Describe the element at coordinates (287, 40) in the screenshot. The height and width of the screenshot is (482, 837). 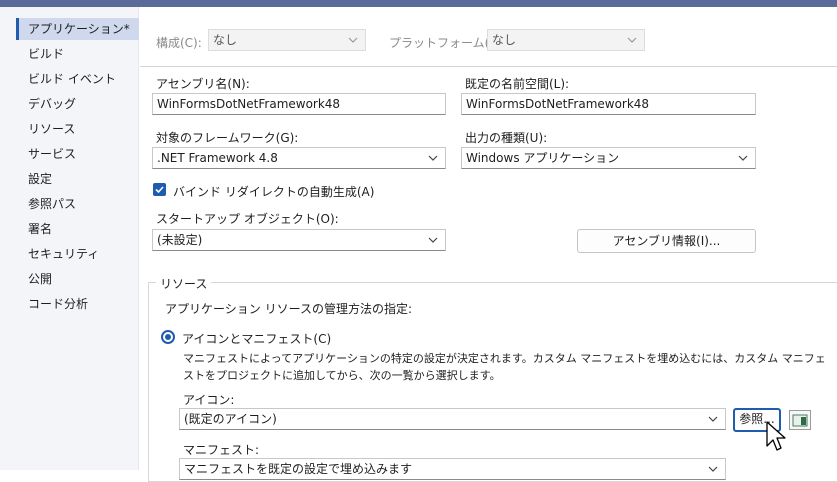
I see `configuration-dropdown: なし` at that location.